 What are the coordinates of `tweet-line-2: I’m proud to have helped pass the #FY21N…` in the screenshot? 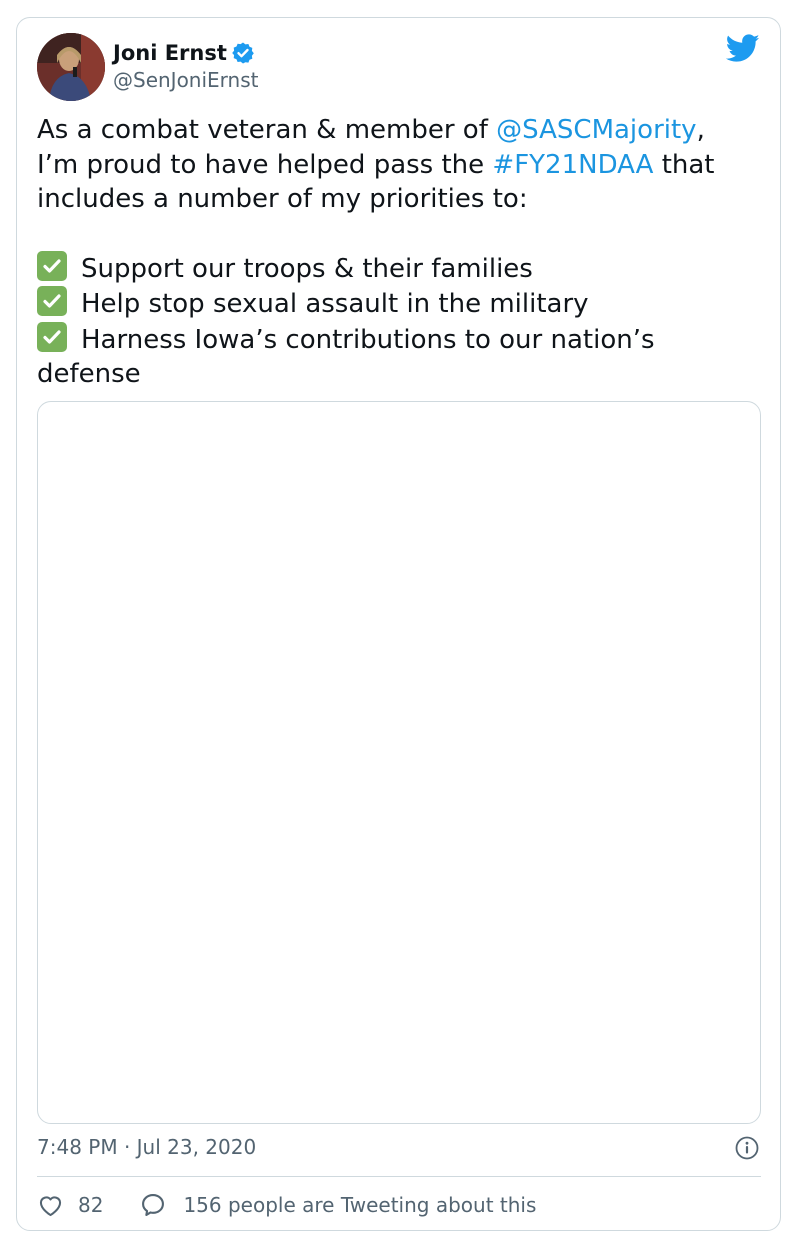 It's located at (399, 165).